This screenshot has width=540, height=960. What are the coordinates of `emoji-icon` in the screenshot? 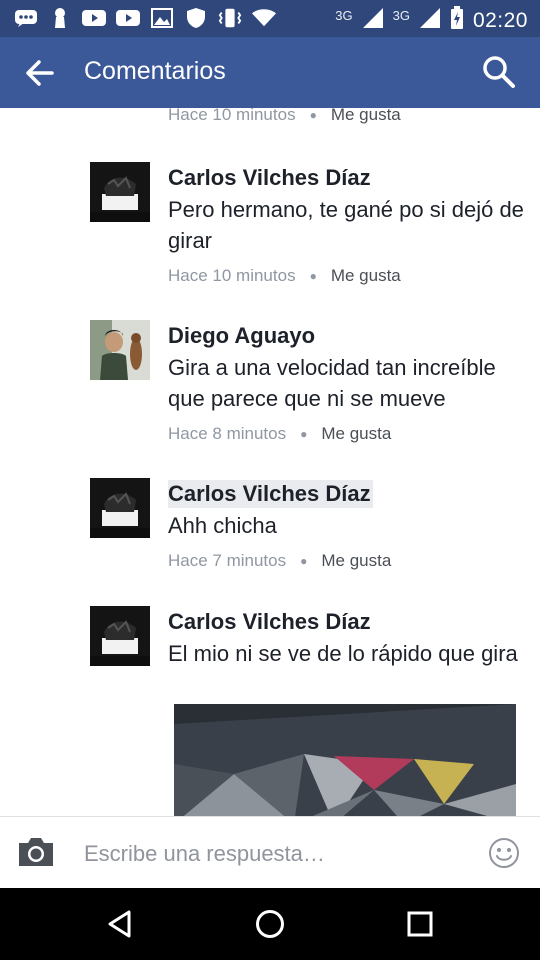 It's located at (504, 853).